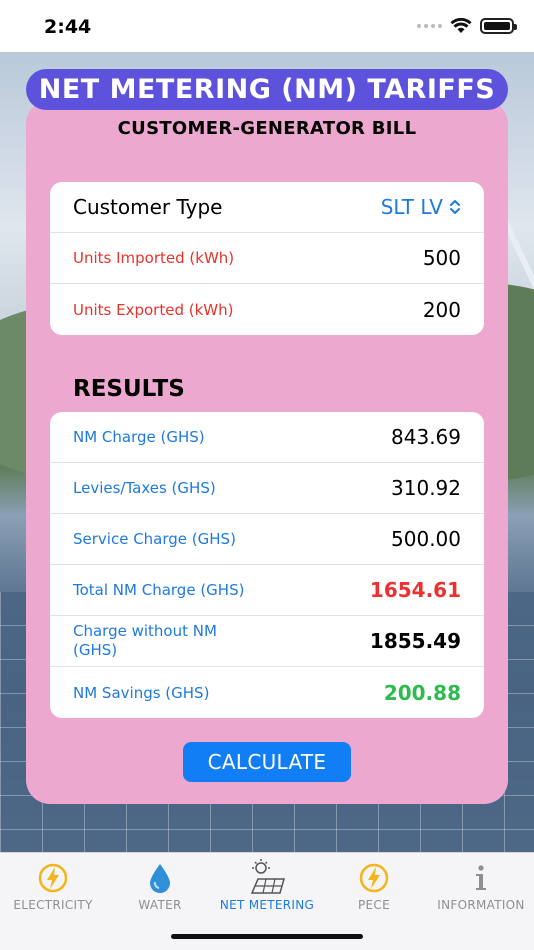 This screenshot has width=534, height=950. Describe the element at coordinates (267, 878) in the screenshot. I see `solar-panel-icon` at that location.